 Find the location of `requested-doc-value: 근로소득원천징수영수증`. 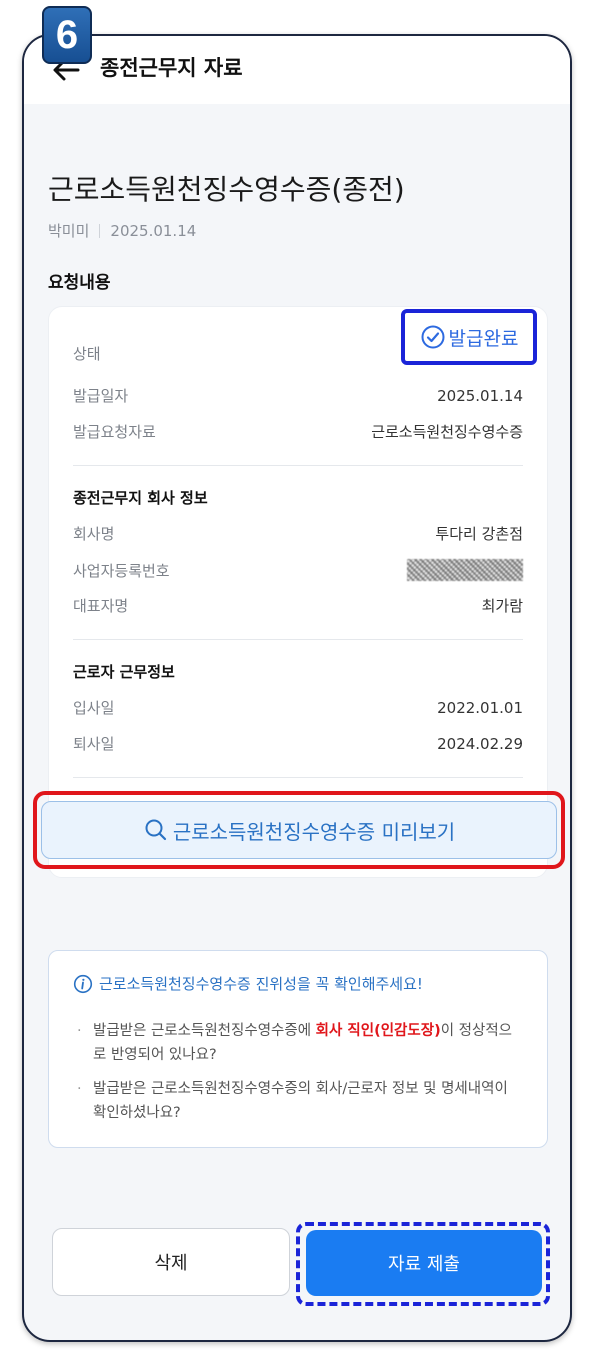

requested-doc-value: 근로소득원천징수영수증 is located at coordinates (447, 432).